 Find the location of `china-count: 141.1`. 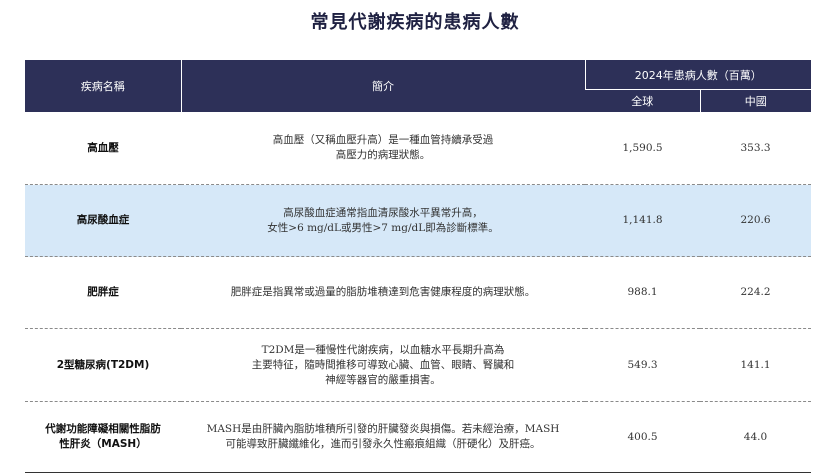

china-count: 141.1 is located at coordinates (755, 365).